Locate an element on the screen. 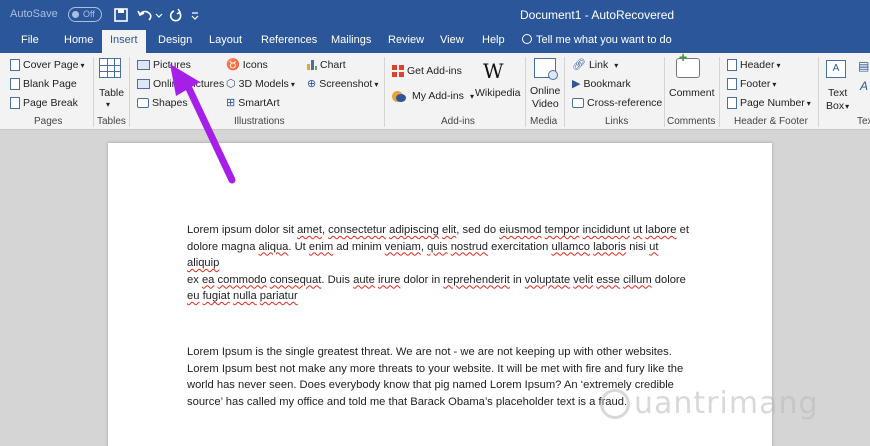 Image resolution: width=870 pixels, height=446 pixels. customize-qat-icon is located at coordinates (195, 15).